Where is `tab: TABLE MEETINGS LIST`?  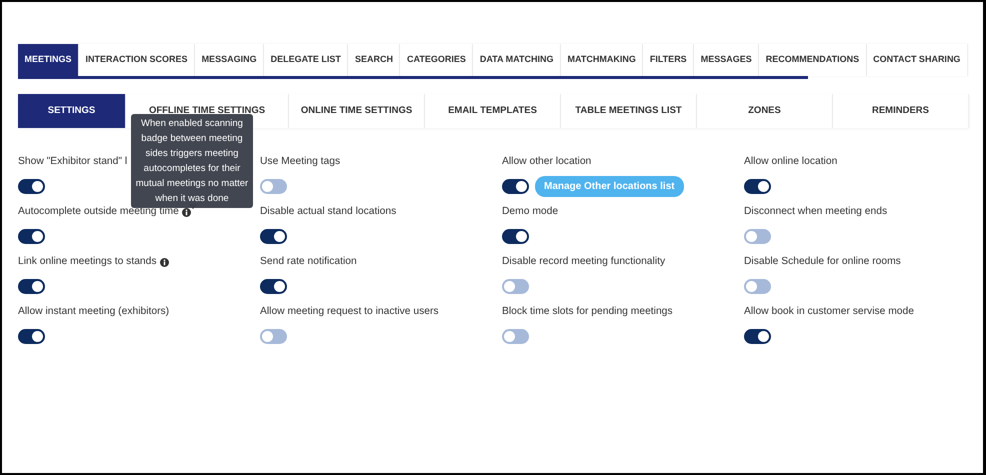 tab: TABLE MEETINGS LIST is located at coordinates (629, 111).